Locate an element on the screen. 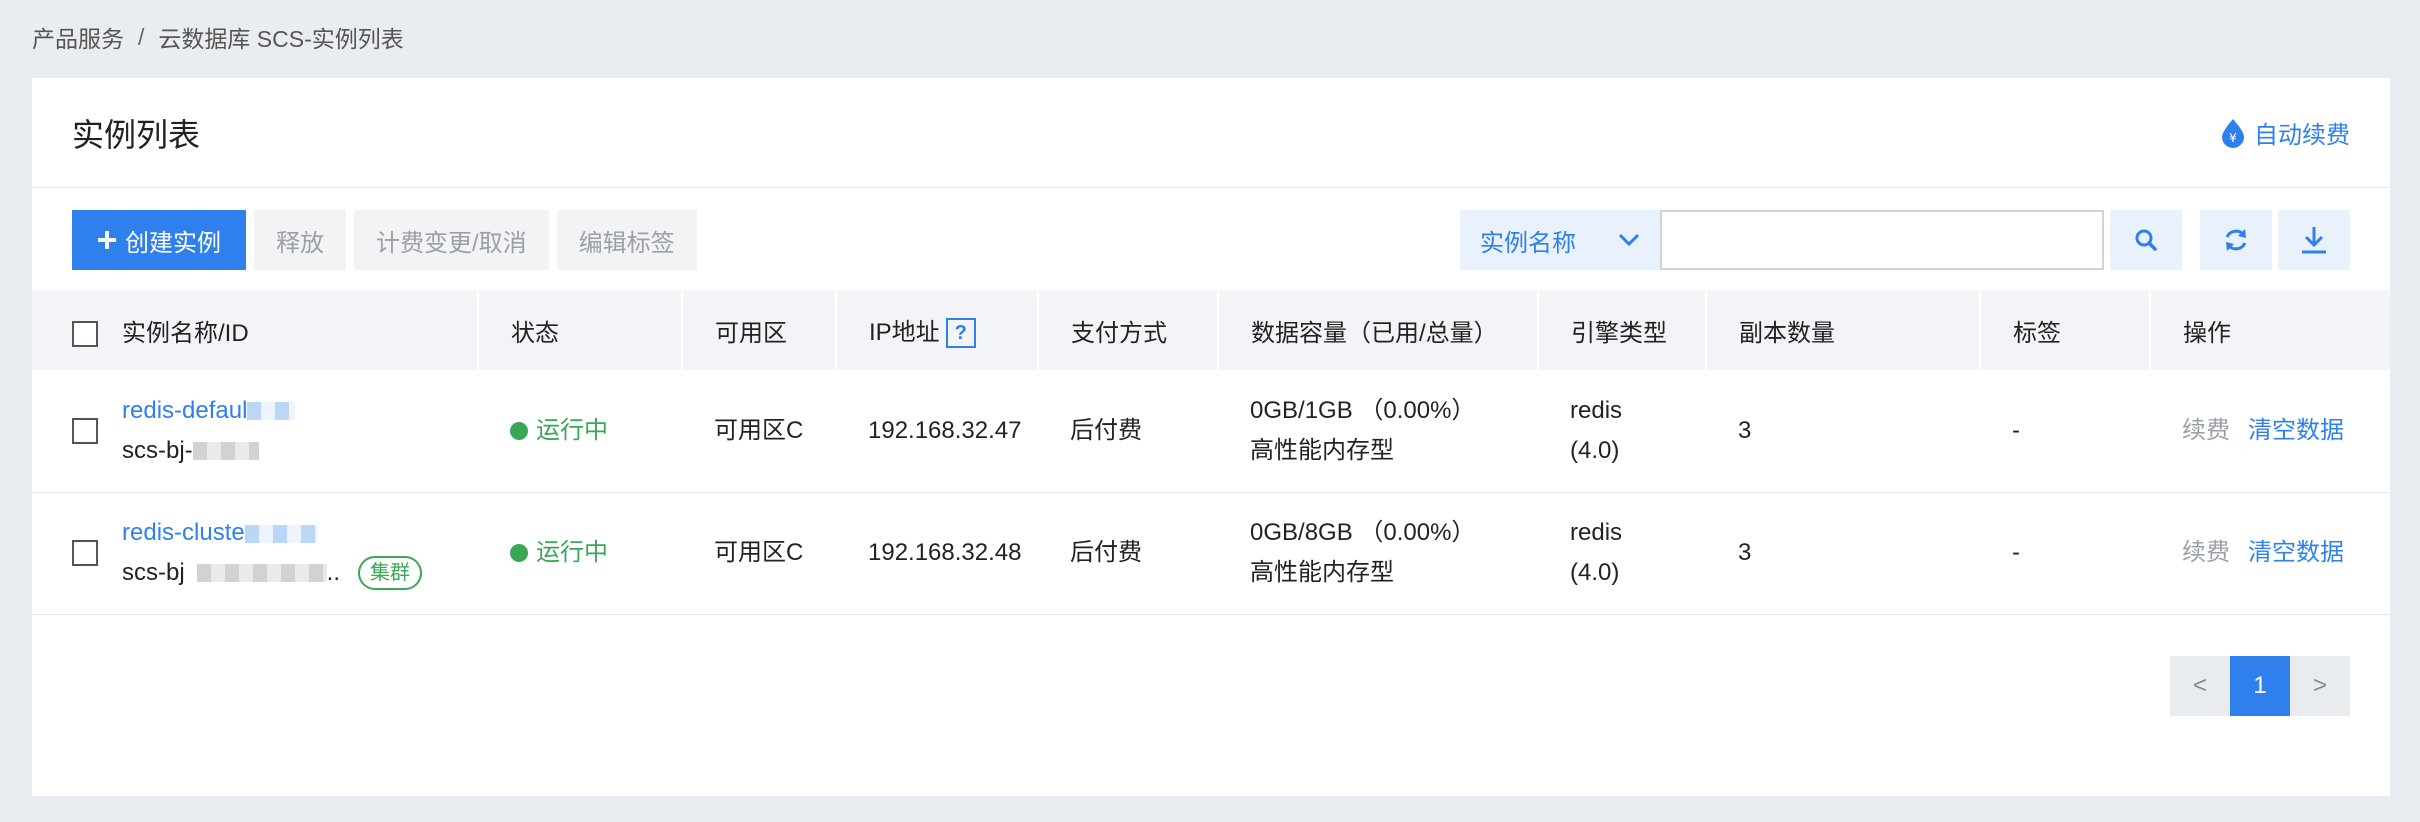 The height and width of the screenshot is (822, 2420). instance-name-link: redis-defaul is located at coordinates (184, 410).